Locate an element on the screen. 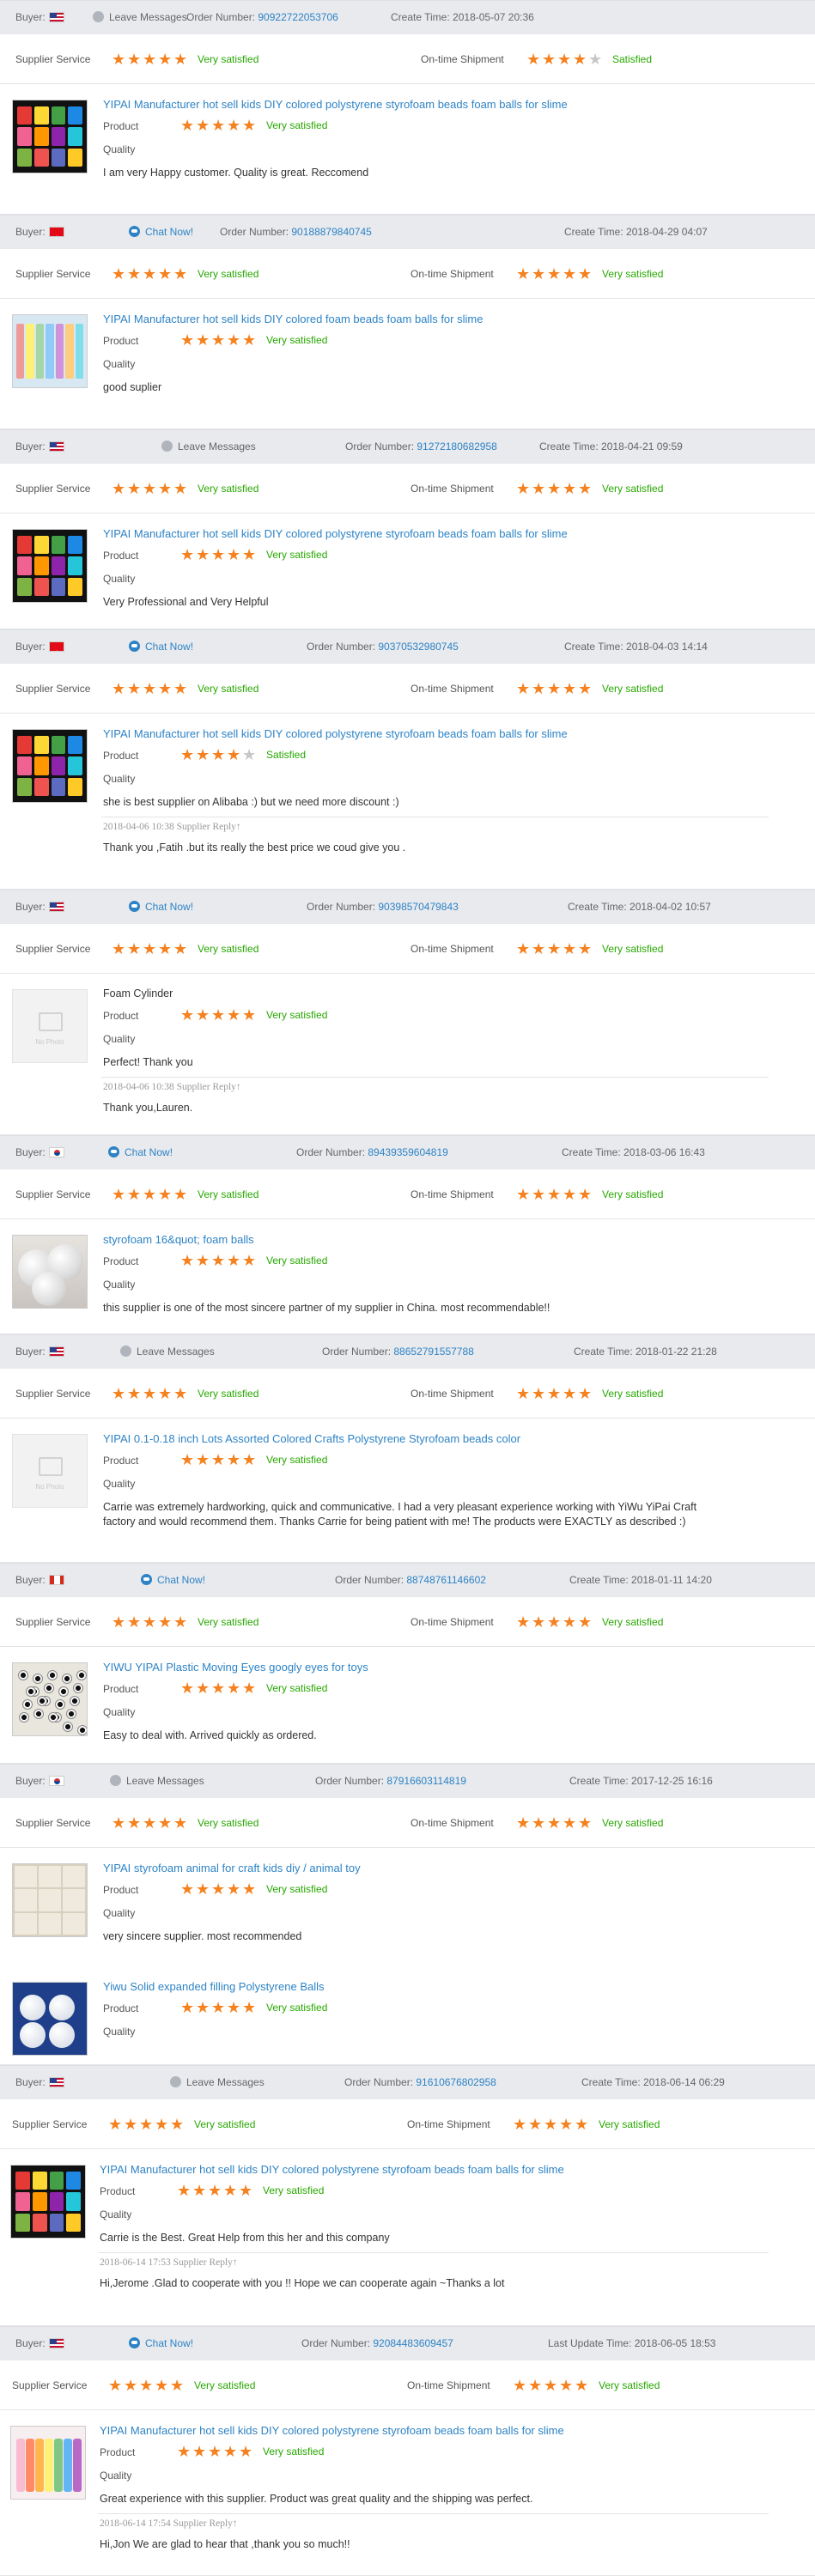 Image resolution: width=815 pixels, height=2576 pixels. ontime-shipment-label-wrap: On-time Shipment is located at coordinates (452, 1195).